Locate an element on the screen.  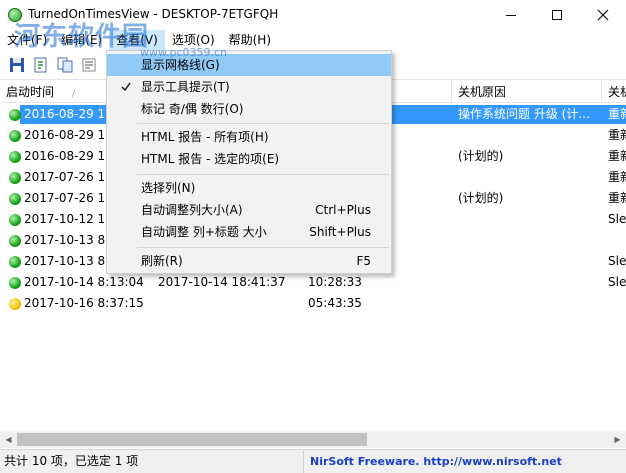
title-bar: TurnedOnTimesView - DESKTOP-7ETGFQH is located at coordinates (313, 15).